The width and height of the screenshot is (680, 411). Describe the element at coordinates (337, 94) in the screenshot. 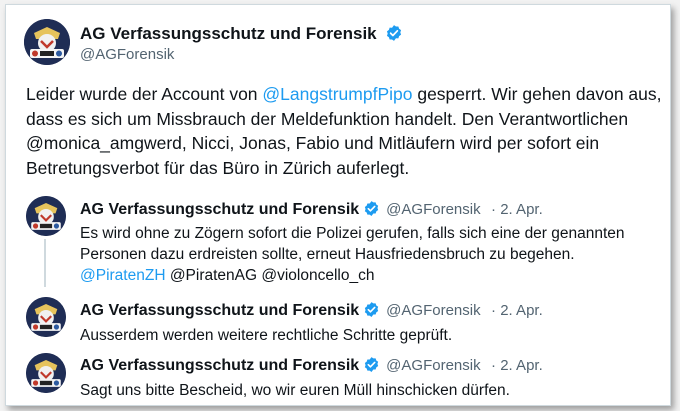

I see `mention-link: @LangstrumpfPipo` at that location.